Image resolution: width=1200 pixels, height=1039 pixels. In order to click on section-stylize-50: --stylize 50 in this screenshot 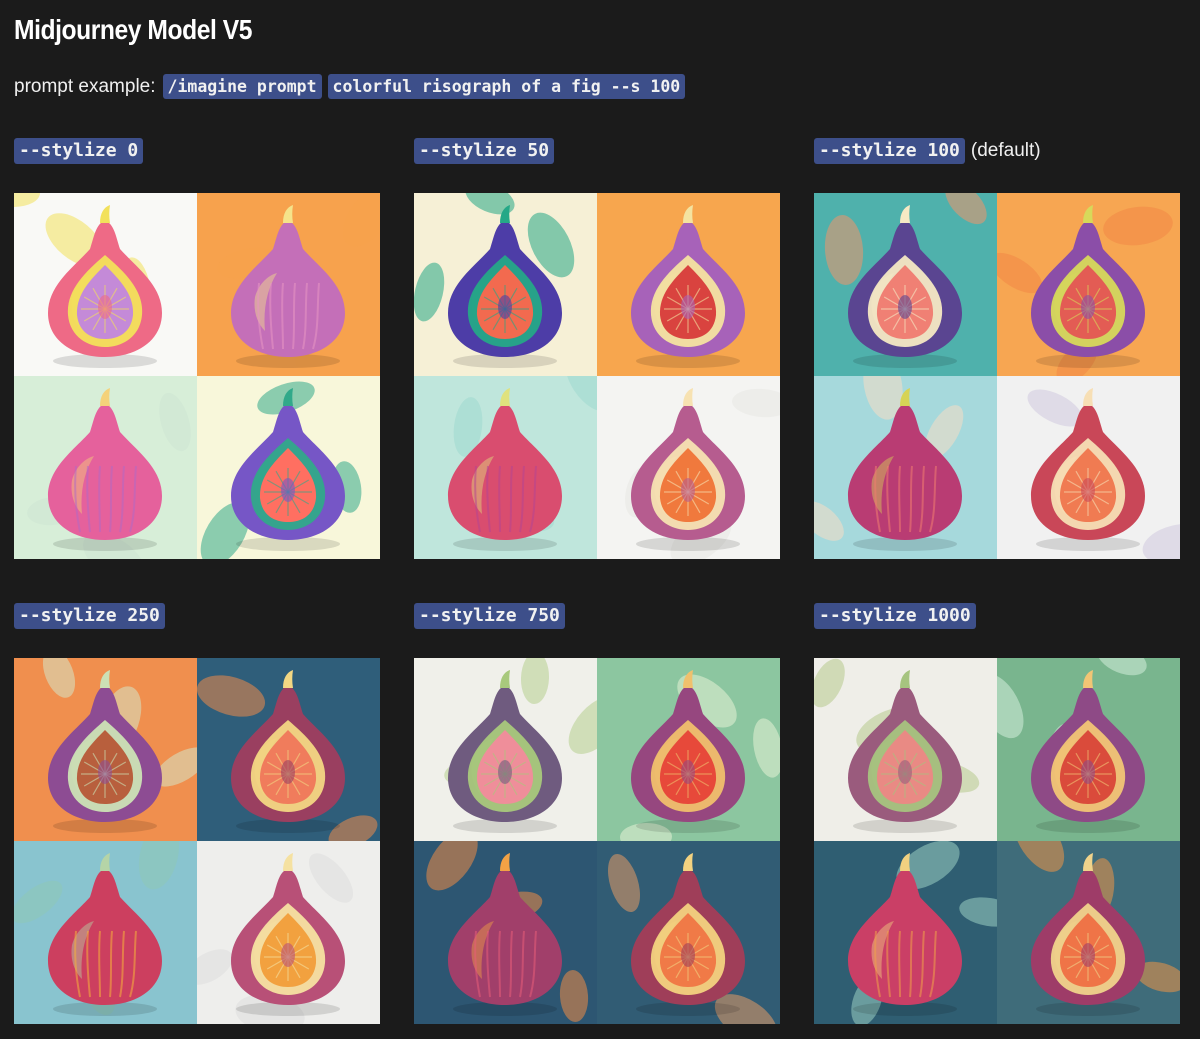, I will do `click(597, 348)`.